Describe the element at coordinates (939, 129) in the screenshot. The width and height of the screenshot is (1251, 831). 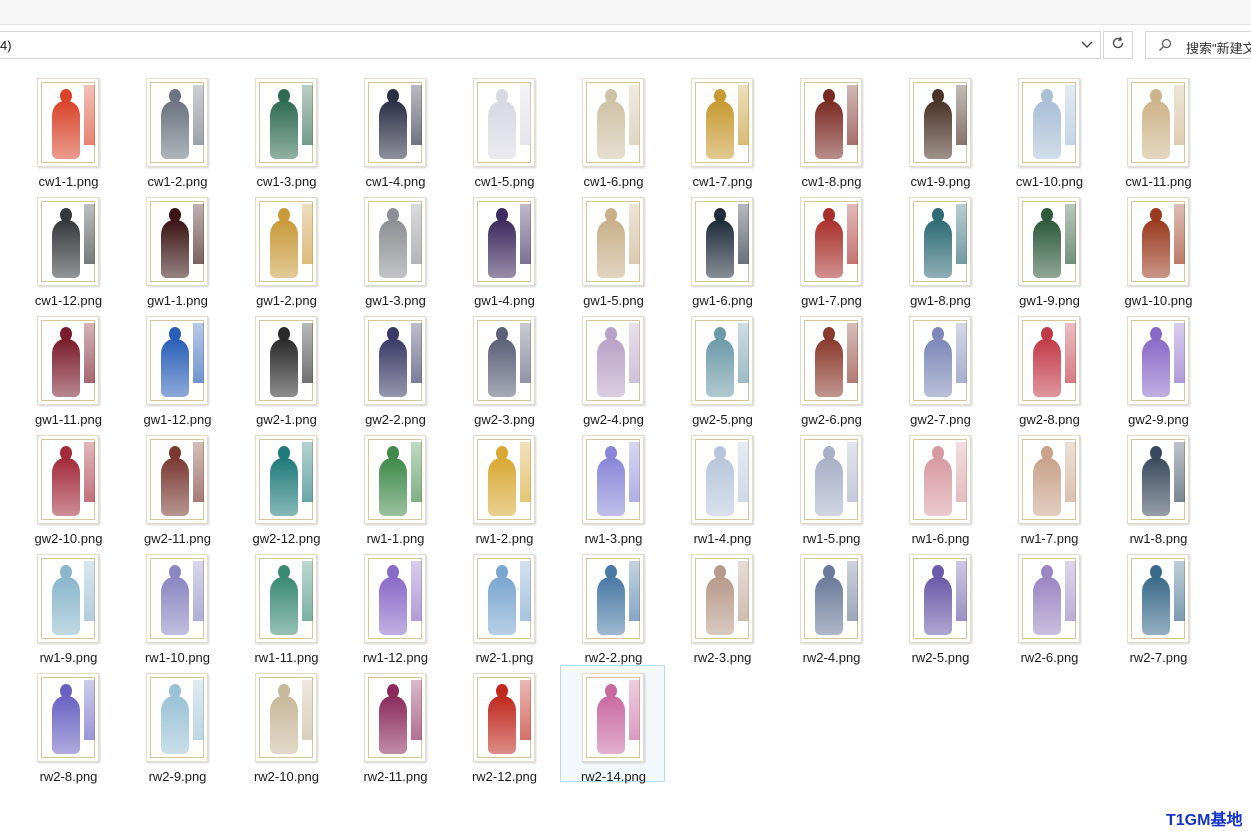
I see `file-item: cw1-9.png` at that location.